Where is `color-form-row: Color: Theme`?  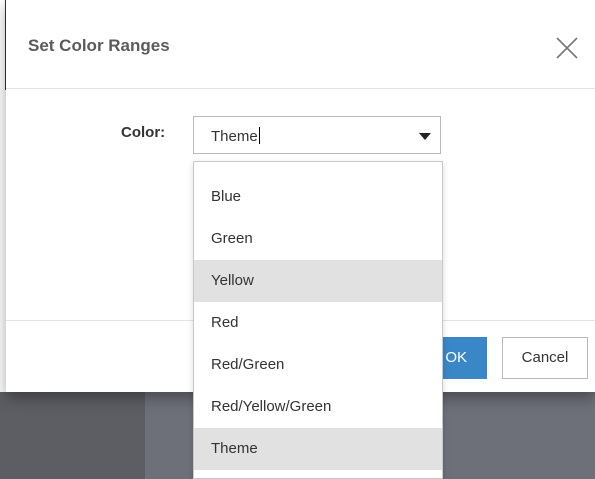 color-form-row: Color: Theme is located at coordinates (300, 136).